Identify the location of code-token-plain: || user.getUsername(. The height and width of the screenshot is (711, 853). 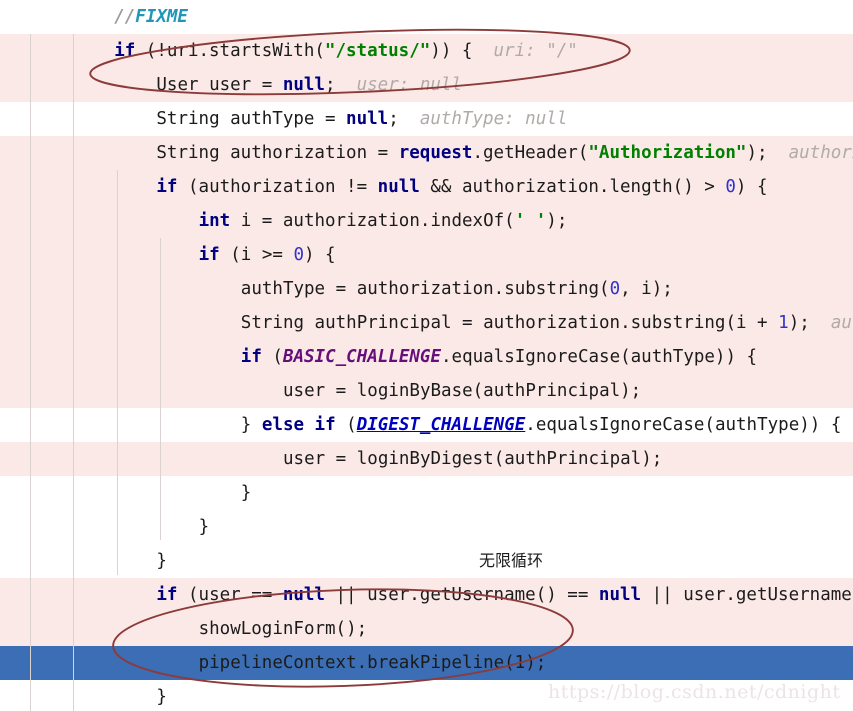
(747, 595).